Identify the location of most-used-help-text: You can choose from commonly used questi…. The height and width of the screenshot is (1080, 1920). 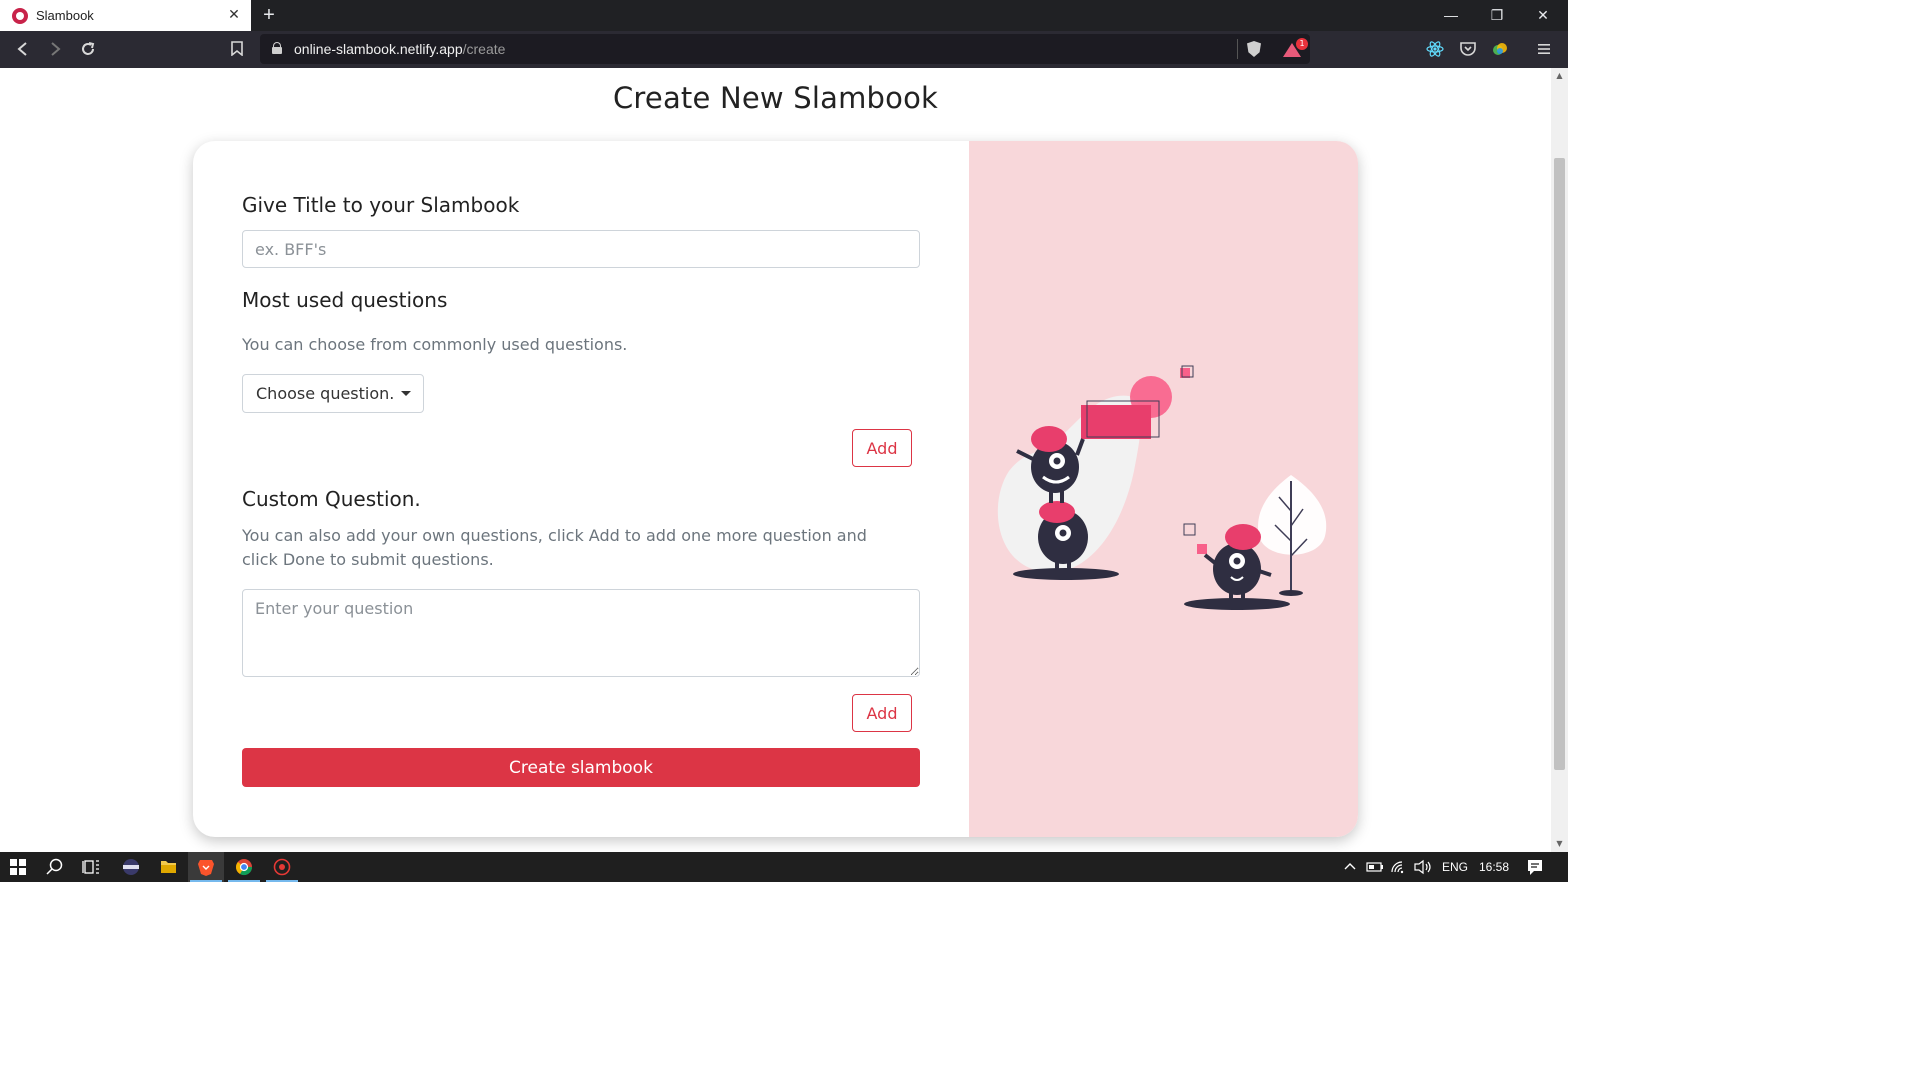
(435, 344).